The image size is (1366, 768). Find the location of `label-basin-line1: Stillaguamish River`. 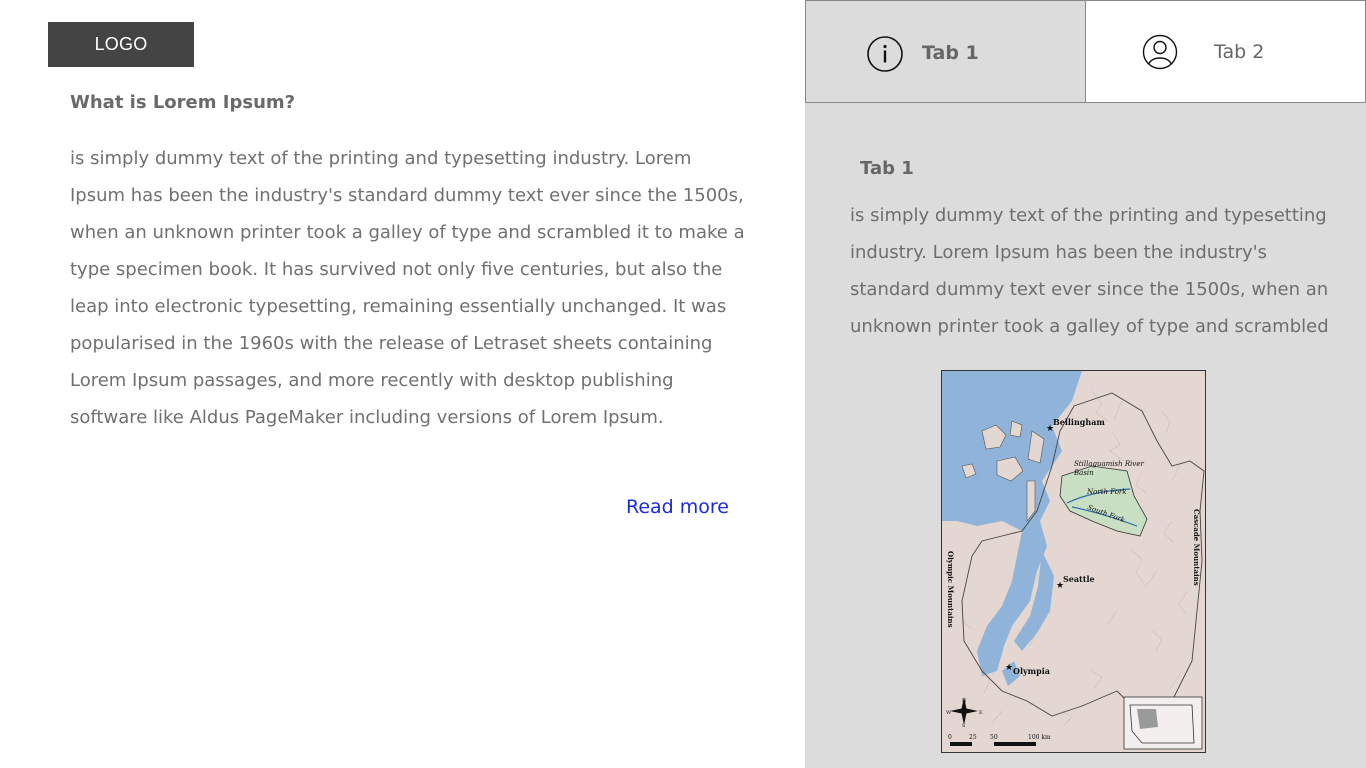

label-basin-line1: Stillaguamish River is located at coordinates (1109, 464).